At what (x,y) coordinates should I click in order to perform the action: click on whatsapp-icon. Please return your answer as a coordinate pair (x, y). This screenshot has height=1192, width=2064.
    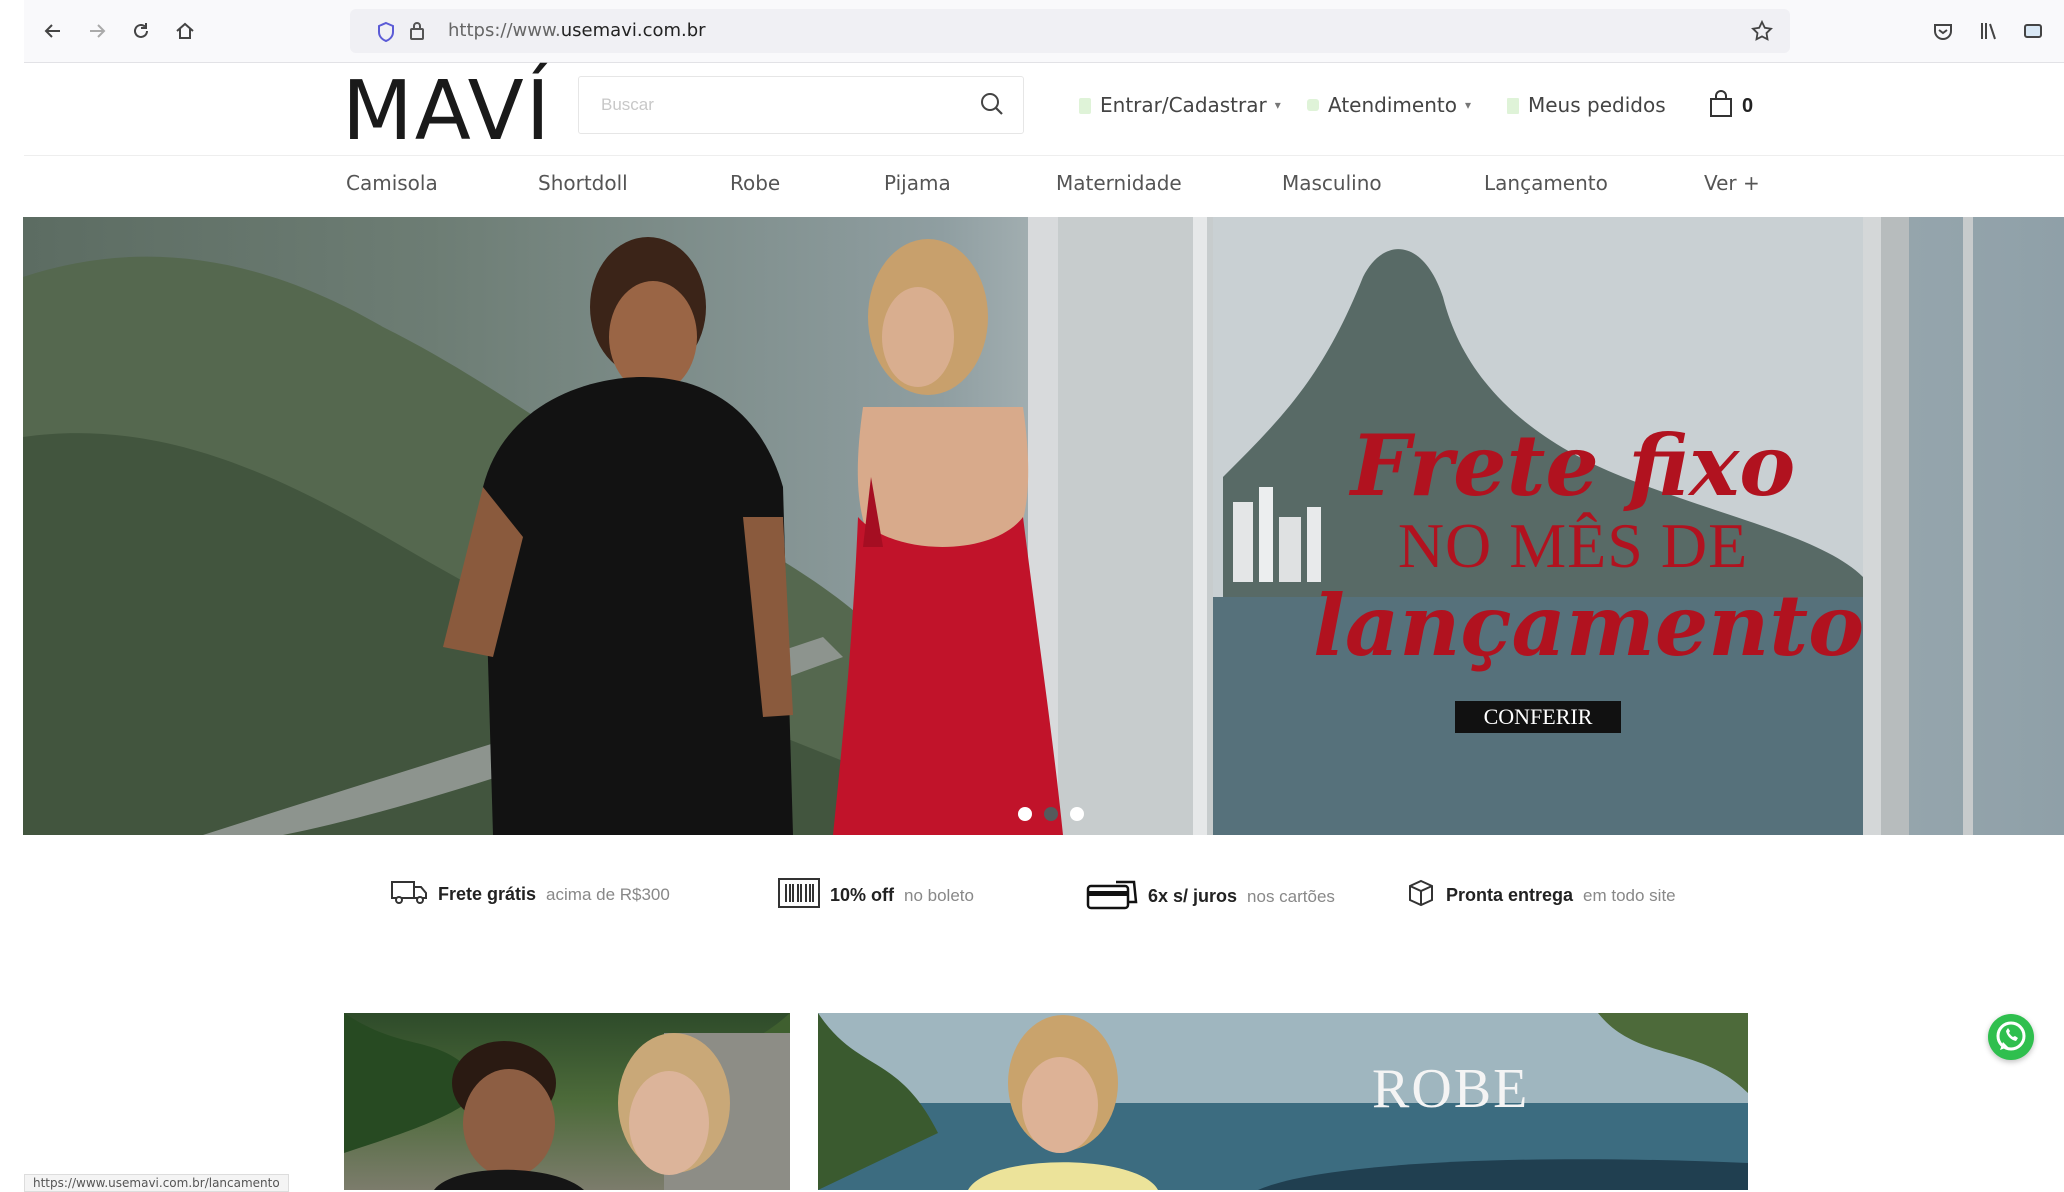
    Looking at the image, I should click on (2011, 1036).